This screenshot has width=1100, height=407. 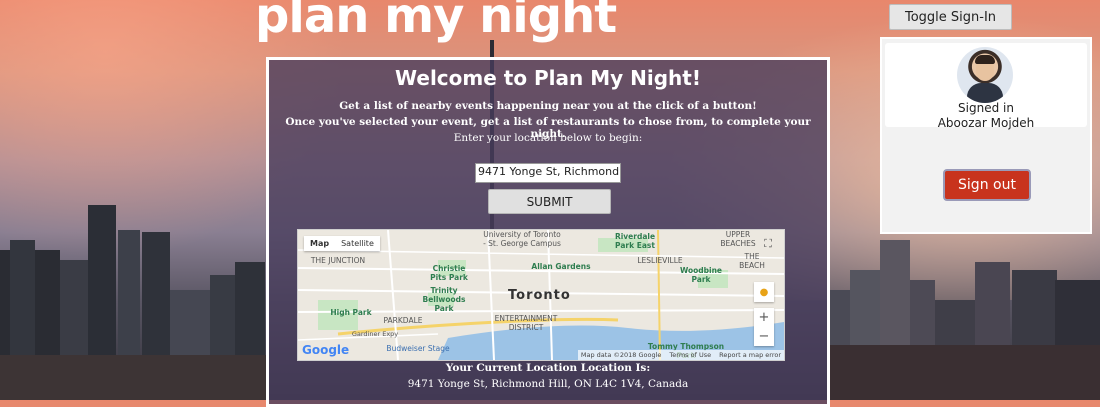 I want to click on welcome-heading: Welcome to Plan My Night!, so click(x=548, y=78).